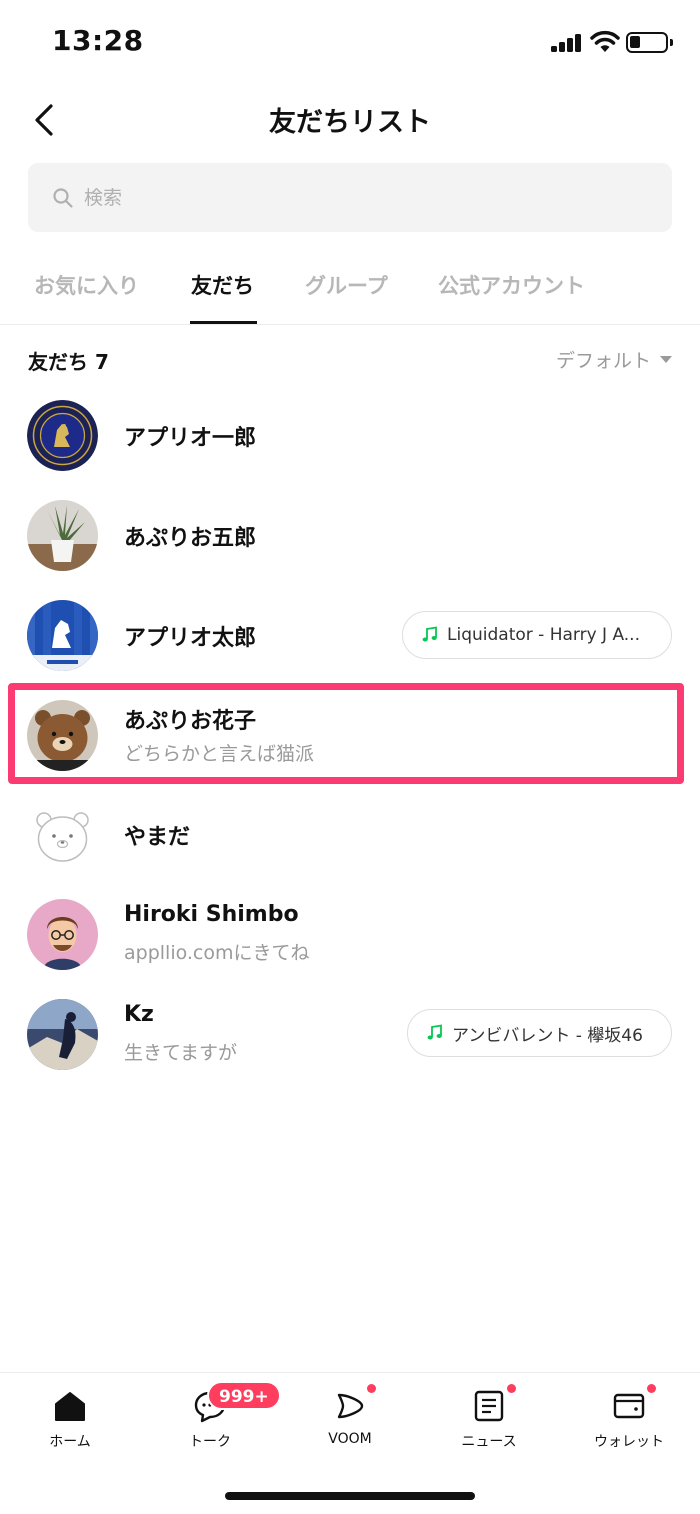 The image size is (700, 1514). Describe the element at coordinates (489, 1442) in the screenshot. I see `nav-label: ニュース` at that location.